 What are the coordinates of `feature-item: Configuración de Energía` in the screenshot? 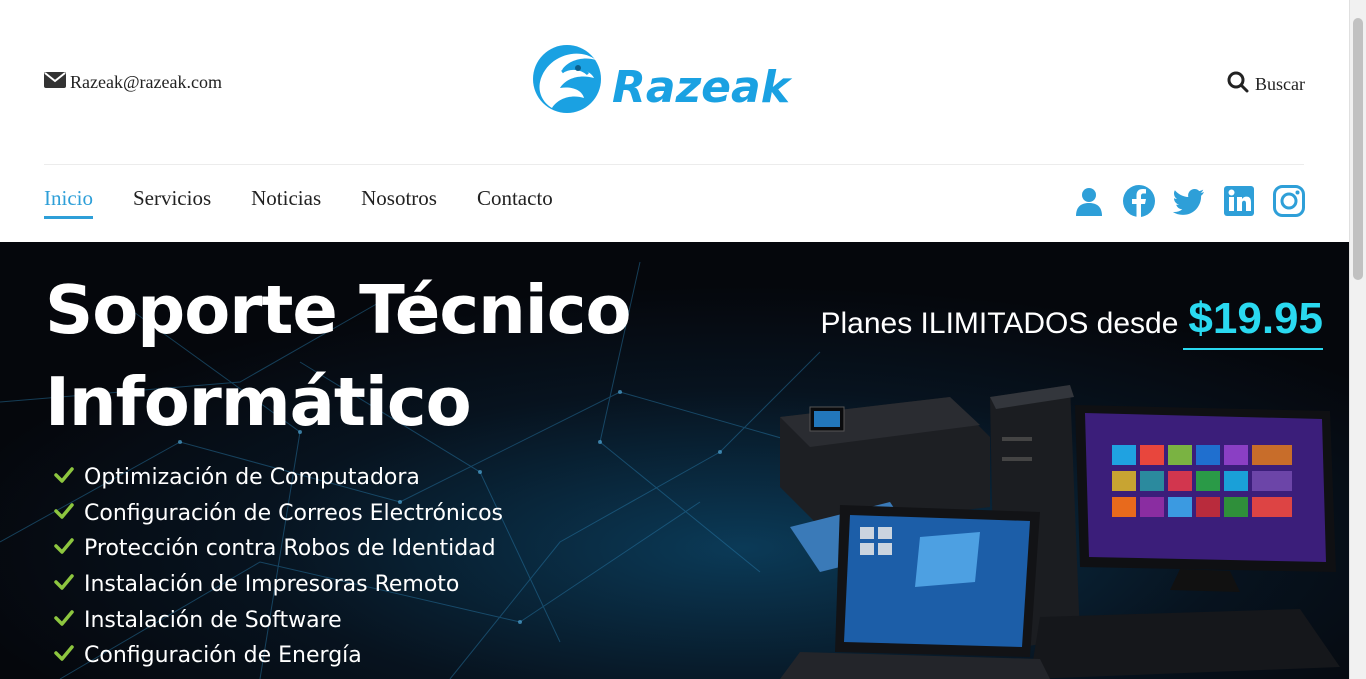 It's located at (278, 656).